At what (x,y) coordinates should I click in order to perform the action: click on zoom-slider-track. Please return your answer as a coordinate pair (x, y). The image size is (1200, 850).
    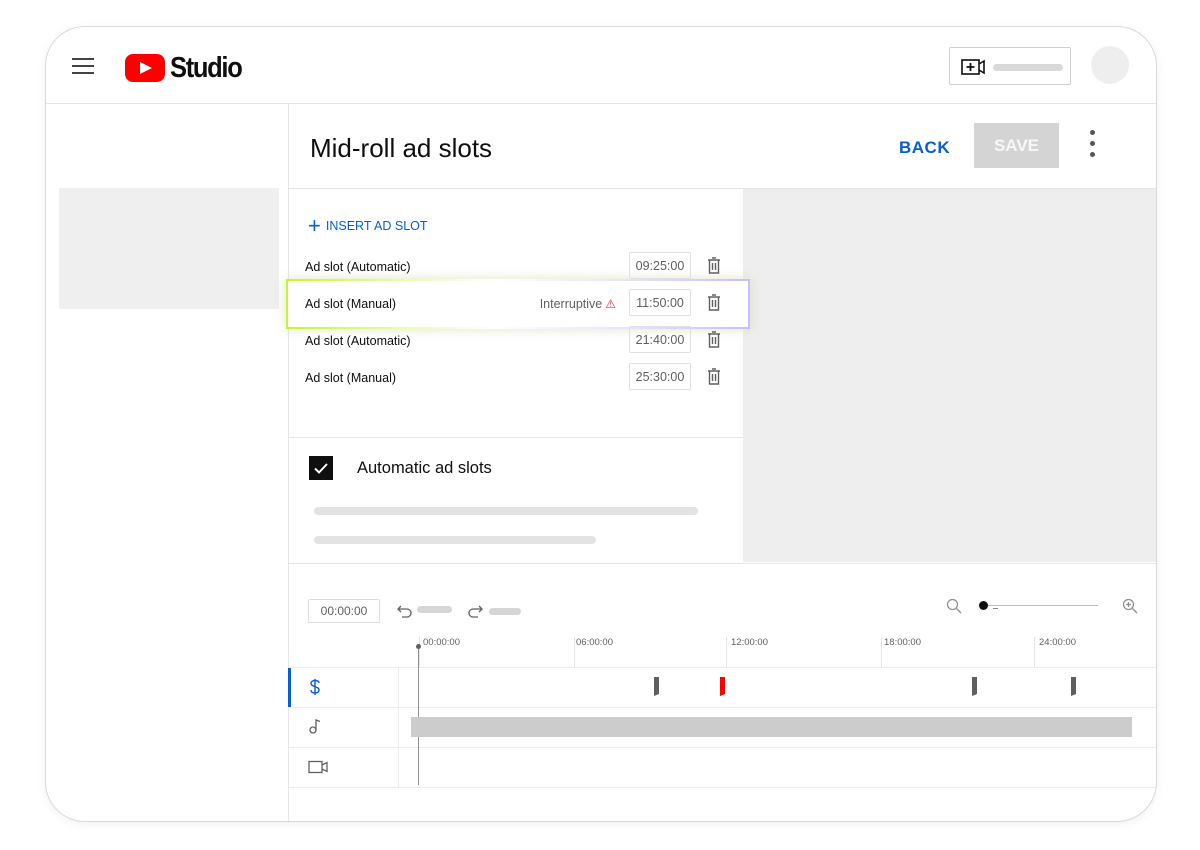
    Looking at the image, I should click on (1042, 605).